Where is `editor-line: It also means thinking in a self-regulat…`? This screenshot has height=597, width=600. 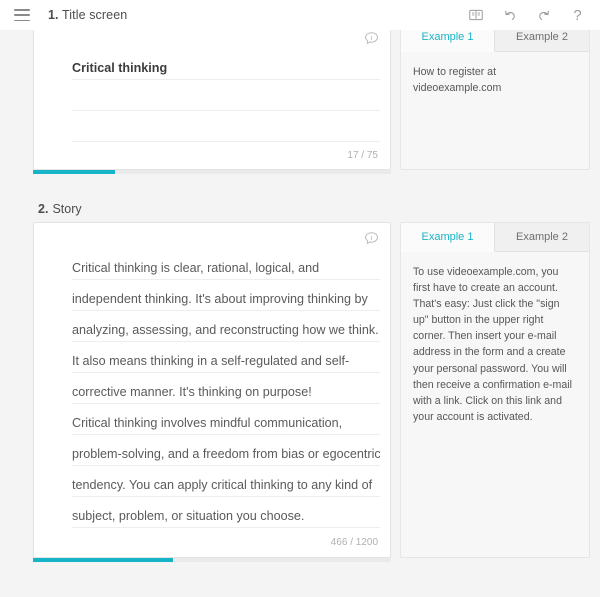
editor-line: It also means thinking in a self-regulat… is located at coordinates (226, 357).